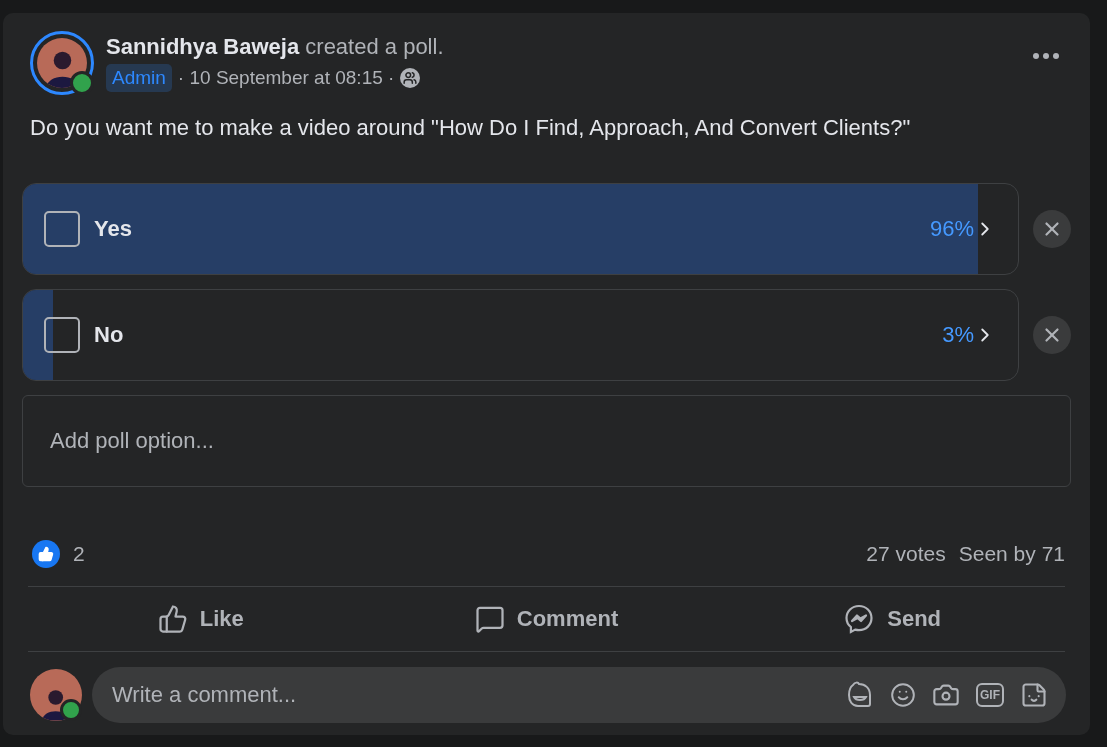 This screenshot has width=1107, height=747. What do you see at coordinates (990, 695) in the screenshot?
I see `gif-button: GIF` at bounding box center [990, 695].